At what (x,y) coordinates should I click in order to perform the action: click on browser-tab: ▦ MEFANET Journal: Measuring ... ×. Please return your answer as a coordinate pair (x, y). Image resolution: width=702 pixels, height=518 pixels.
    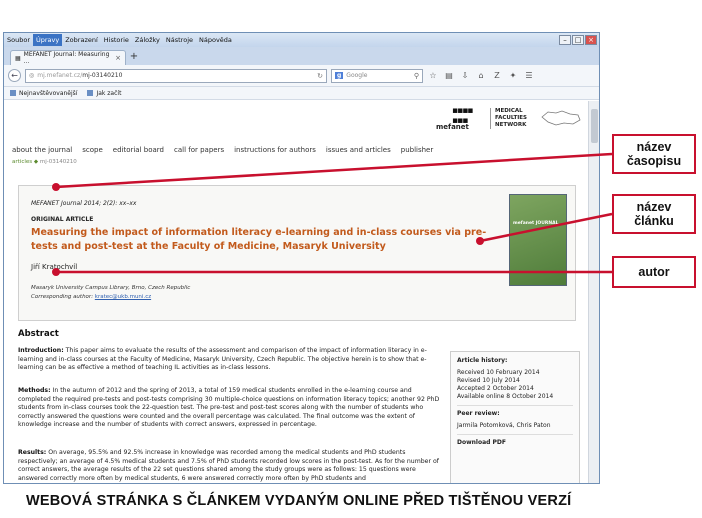
    Looking at the image, I should click on (68, 57).